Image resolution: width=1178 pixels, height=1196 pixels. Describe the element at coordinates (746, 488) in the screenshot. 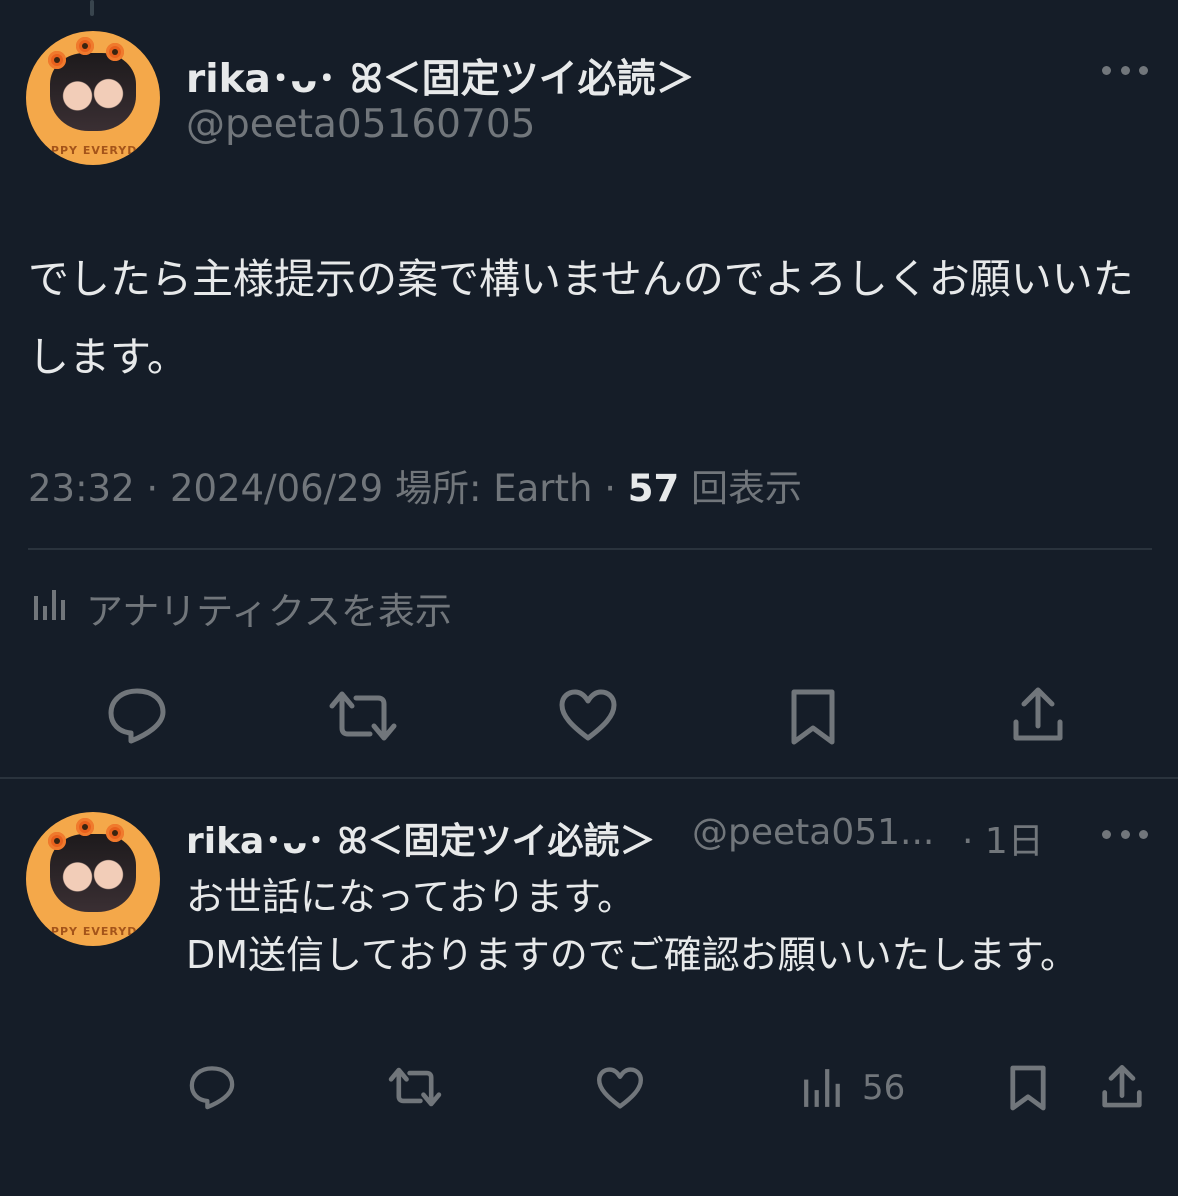

I see `views-label: 回表示` at that location.